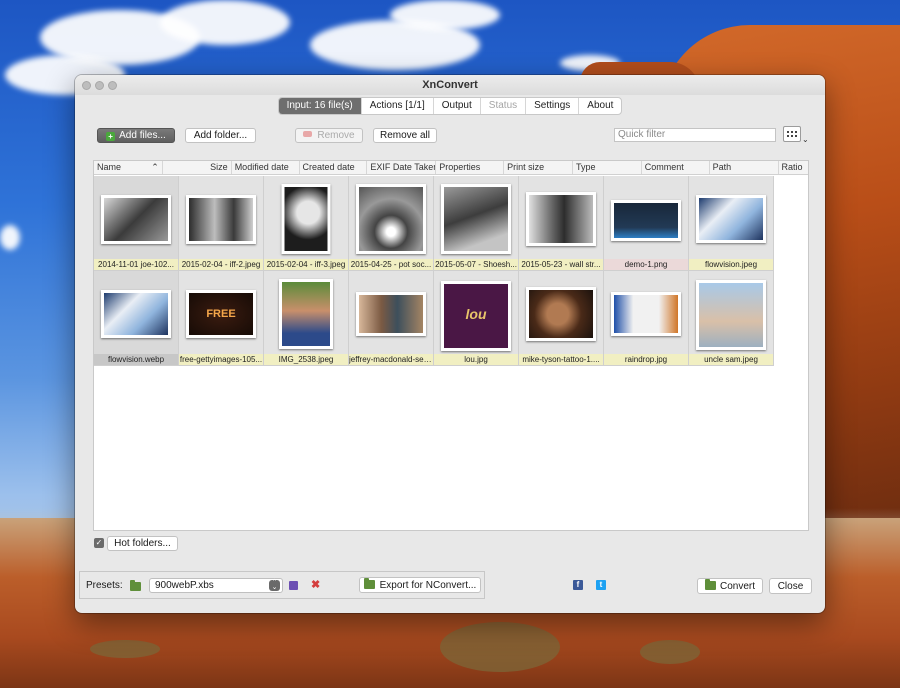 The image size is (900, 688). What do you see at coordinates (731, 359) in the screenshot?
I see `file-name-label: uncle sam.jpeg` at bounding box center [731, 359].